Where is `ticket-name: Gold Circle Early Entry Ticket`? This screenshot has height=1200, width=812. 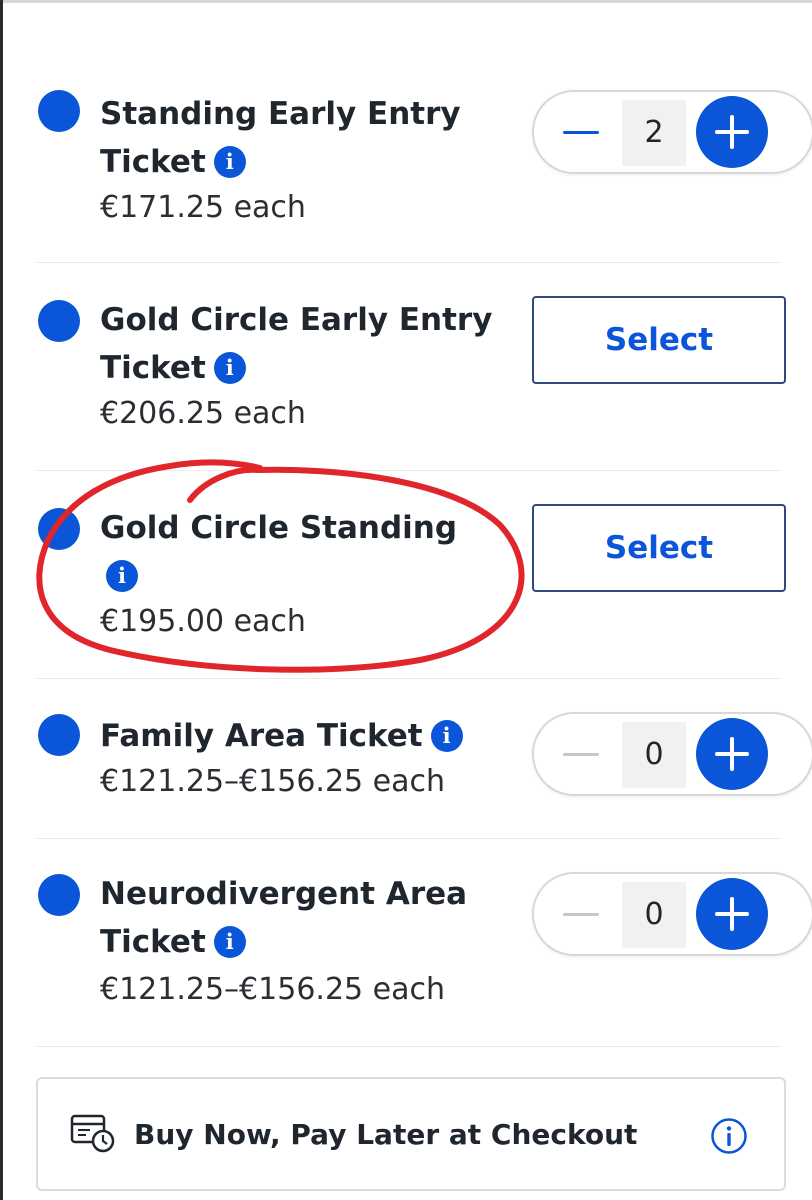 ticket-name: Gold Circle Early Entry Ticket is located at coordinates (296, 344).